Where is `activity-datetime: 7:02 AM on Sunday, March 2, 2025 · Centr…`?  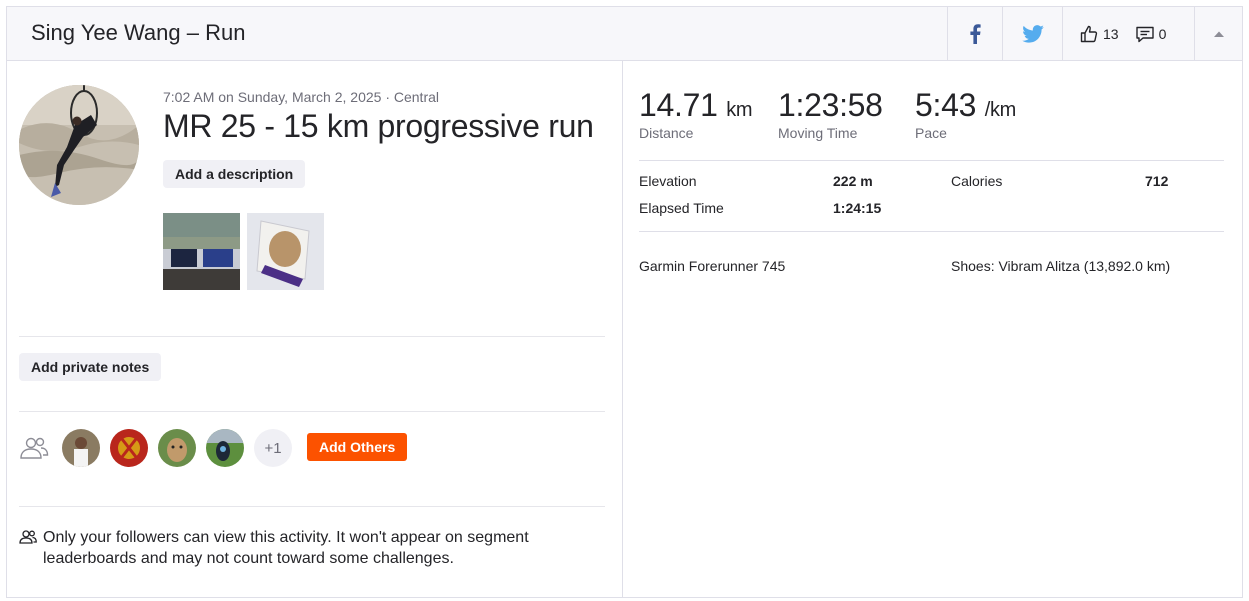
activity-datetime: 7:02 AM on Sunday, March 2, 2025 · Centr… is located at coordinates (301, 97).